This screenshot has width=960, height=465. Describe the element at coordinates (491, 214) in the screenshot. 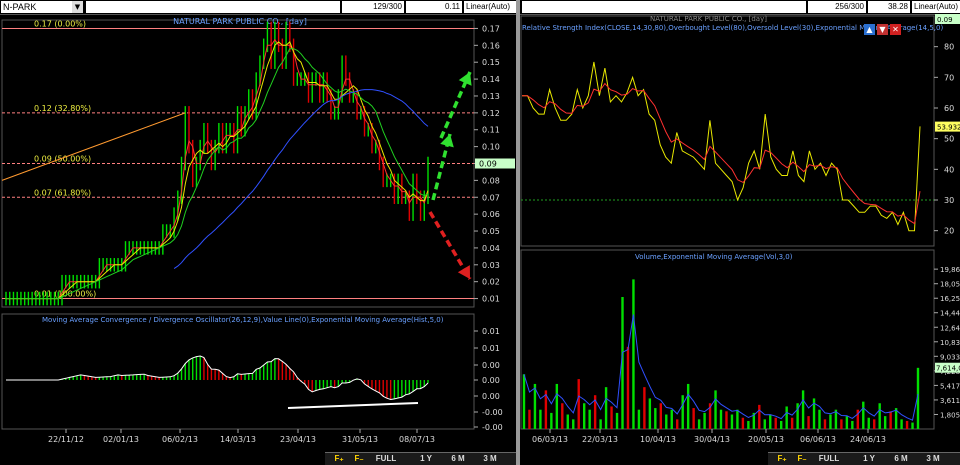

I see `y-tick-label: 0.06` at that location.